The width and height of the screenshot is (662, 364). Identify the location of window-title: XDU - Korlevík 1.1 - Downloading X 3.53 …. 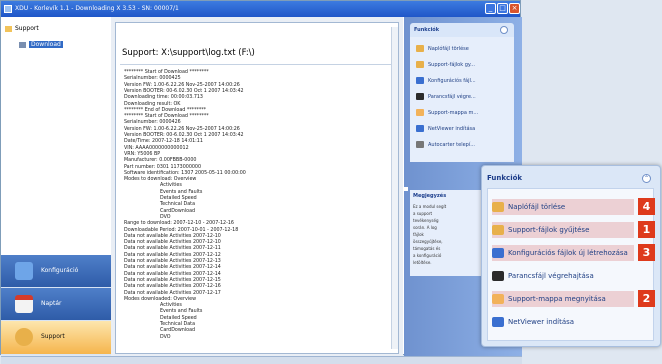
(97, 8).